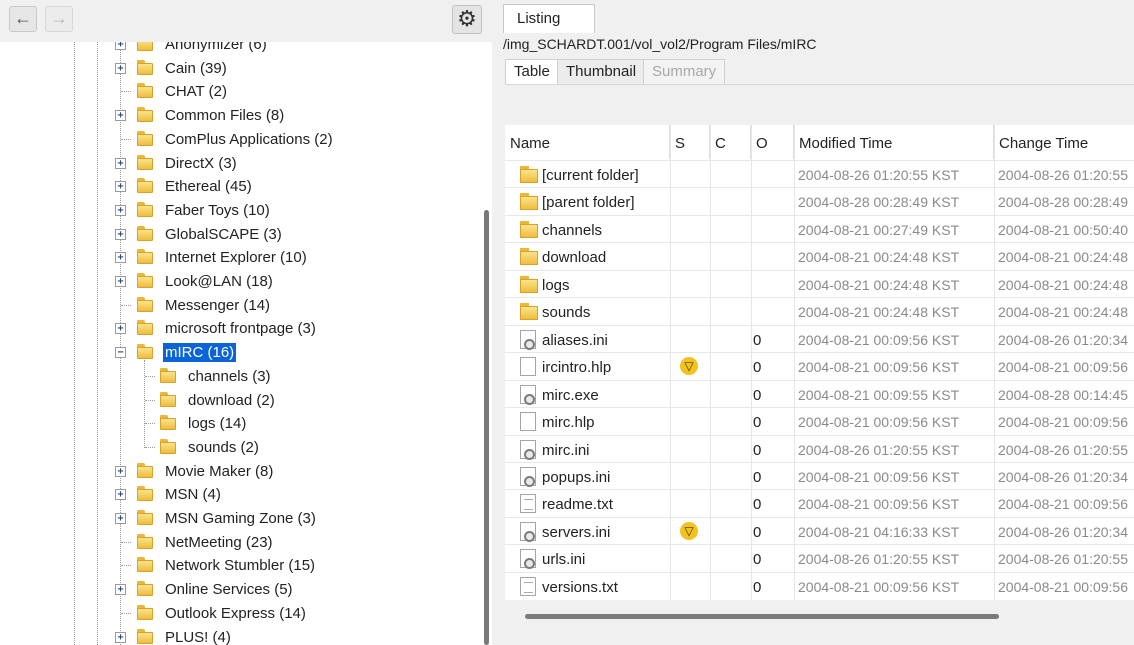 This screenshot has width=1134, height=645. I want to click on tree-node: + Online Services (5), so click(238, 590).